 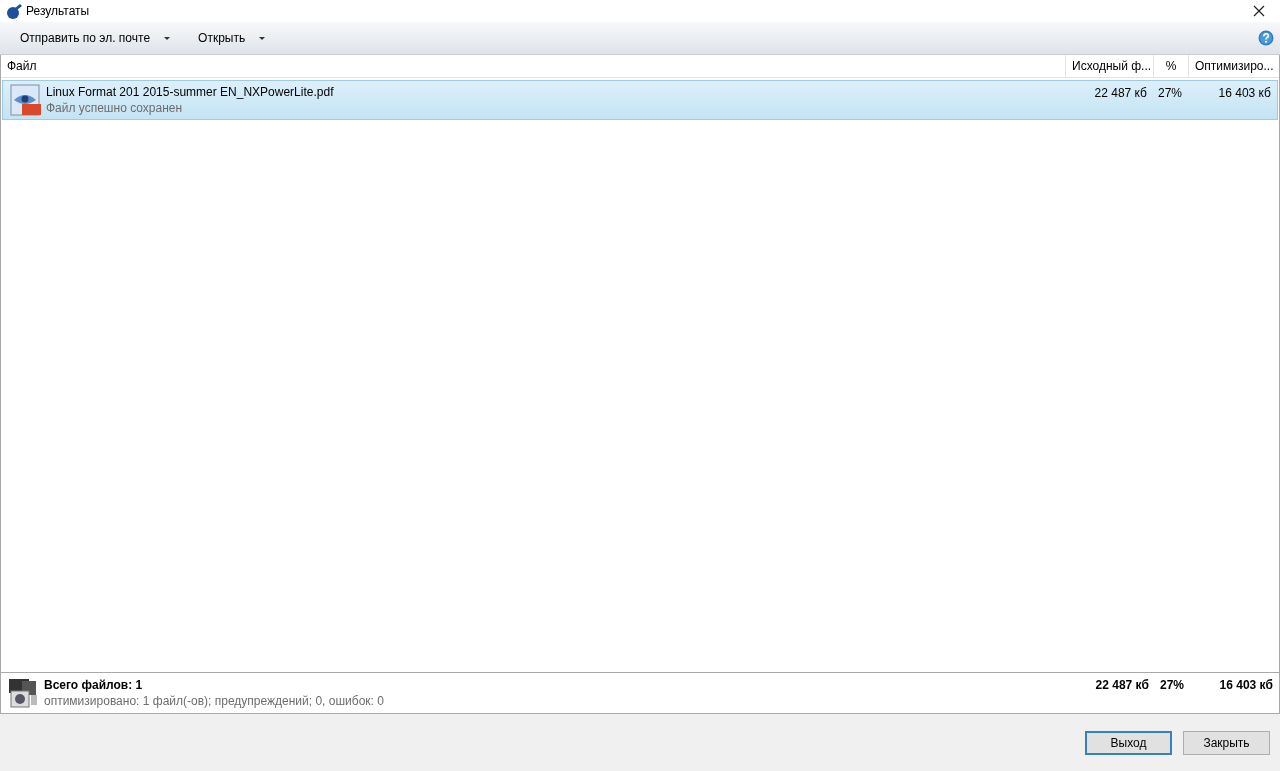 What do you see at coordinates (115, 108) in the screenshot?
I see `file-status: Файл успешно сохранен` at bounding box center [115, 108].